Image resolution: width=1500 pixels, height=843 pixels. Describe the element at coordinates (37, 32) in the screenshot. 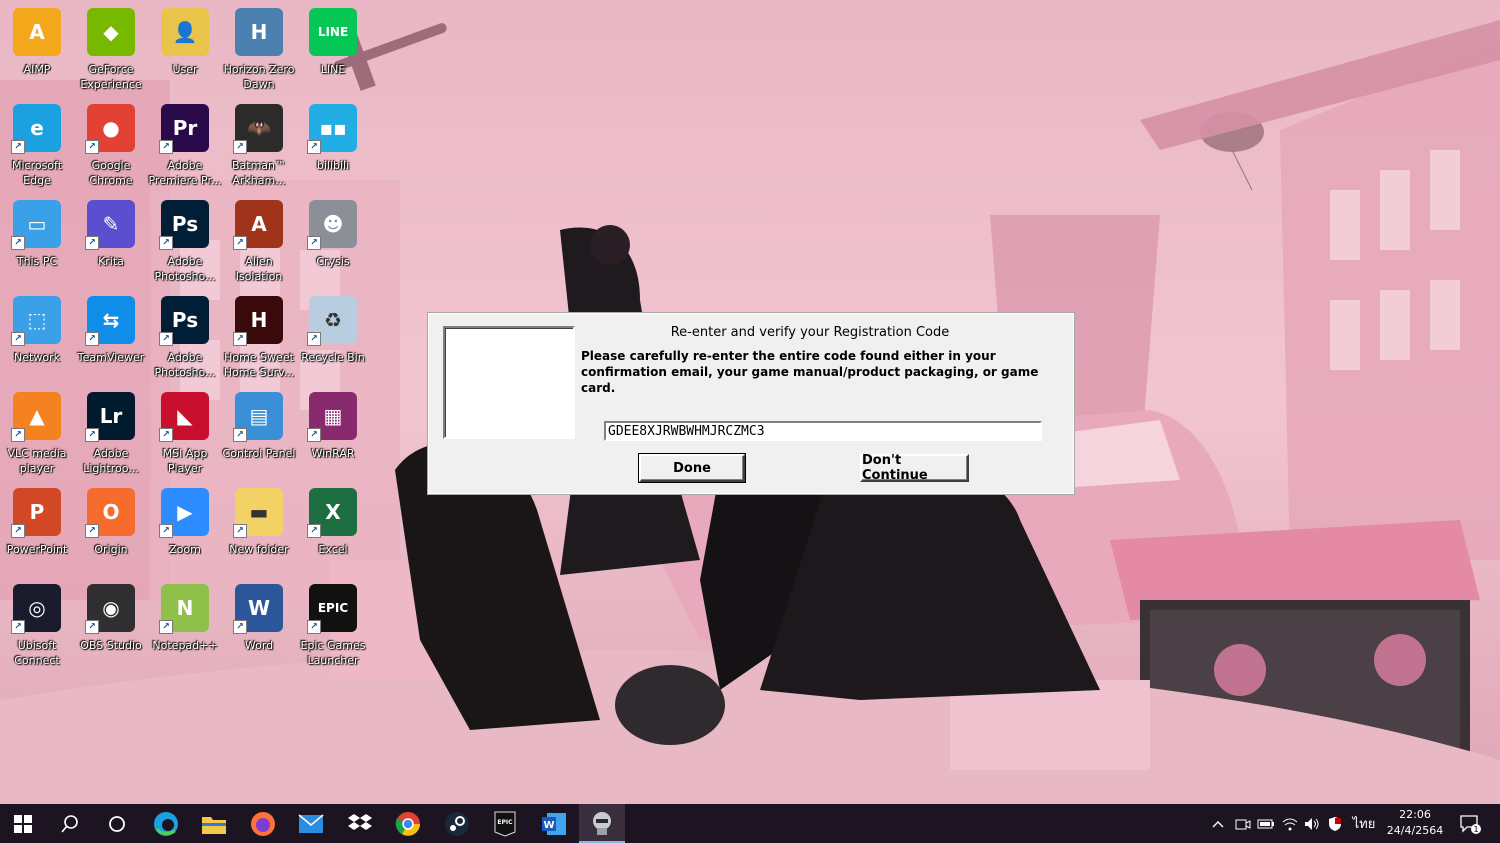

I see `aimp-icon: A` at that location.